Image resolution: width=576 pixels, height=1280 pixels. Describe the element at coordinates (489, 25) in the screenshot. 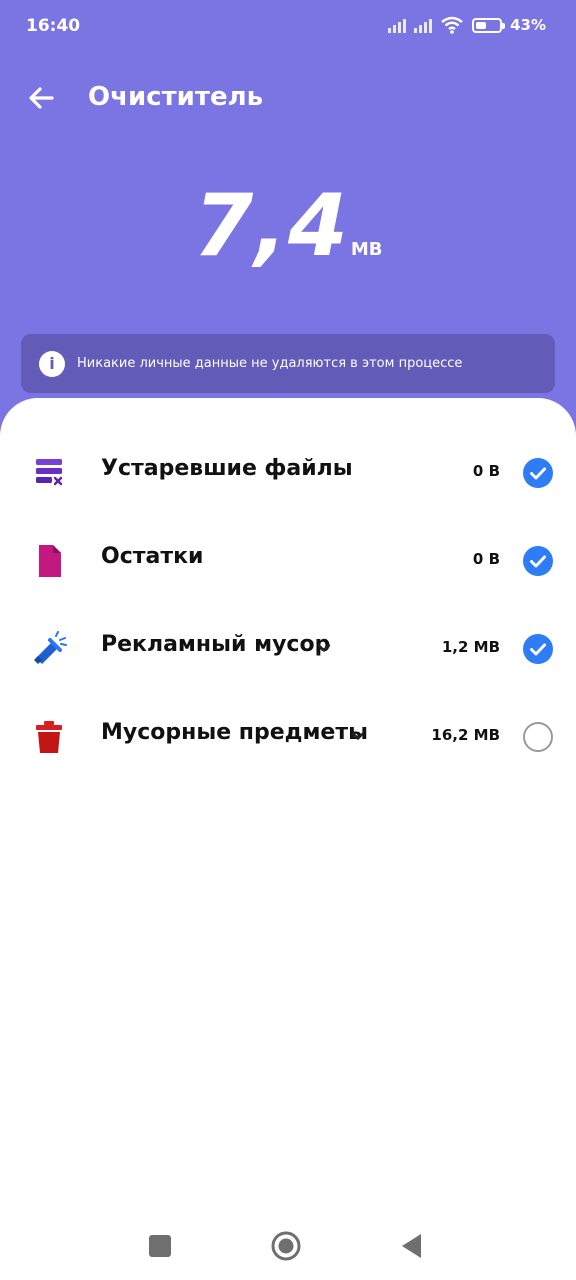

I see `battery-icon` at that location.